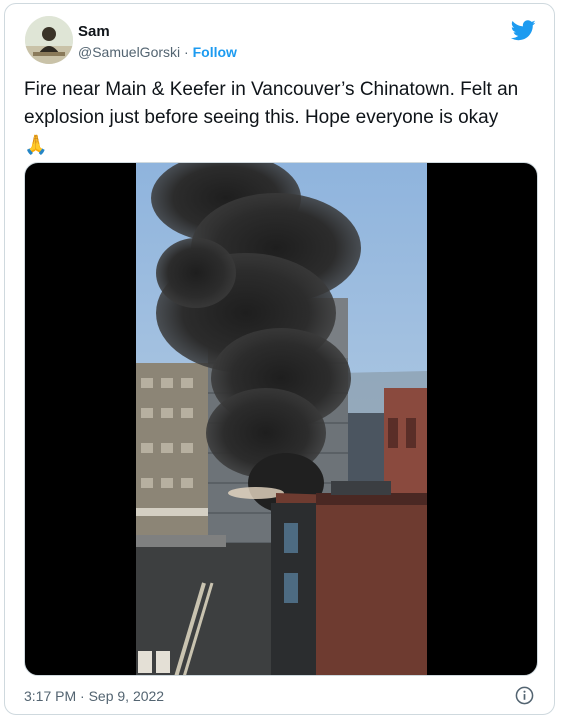 The height and width of the screenshot is (718, 561). Describe the element at coordinates (523, 30) in the screenshot. I see `twitter-bird-icon` at that location.